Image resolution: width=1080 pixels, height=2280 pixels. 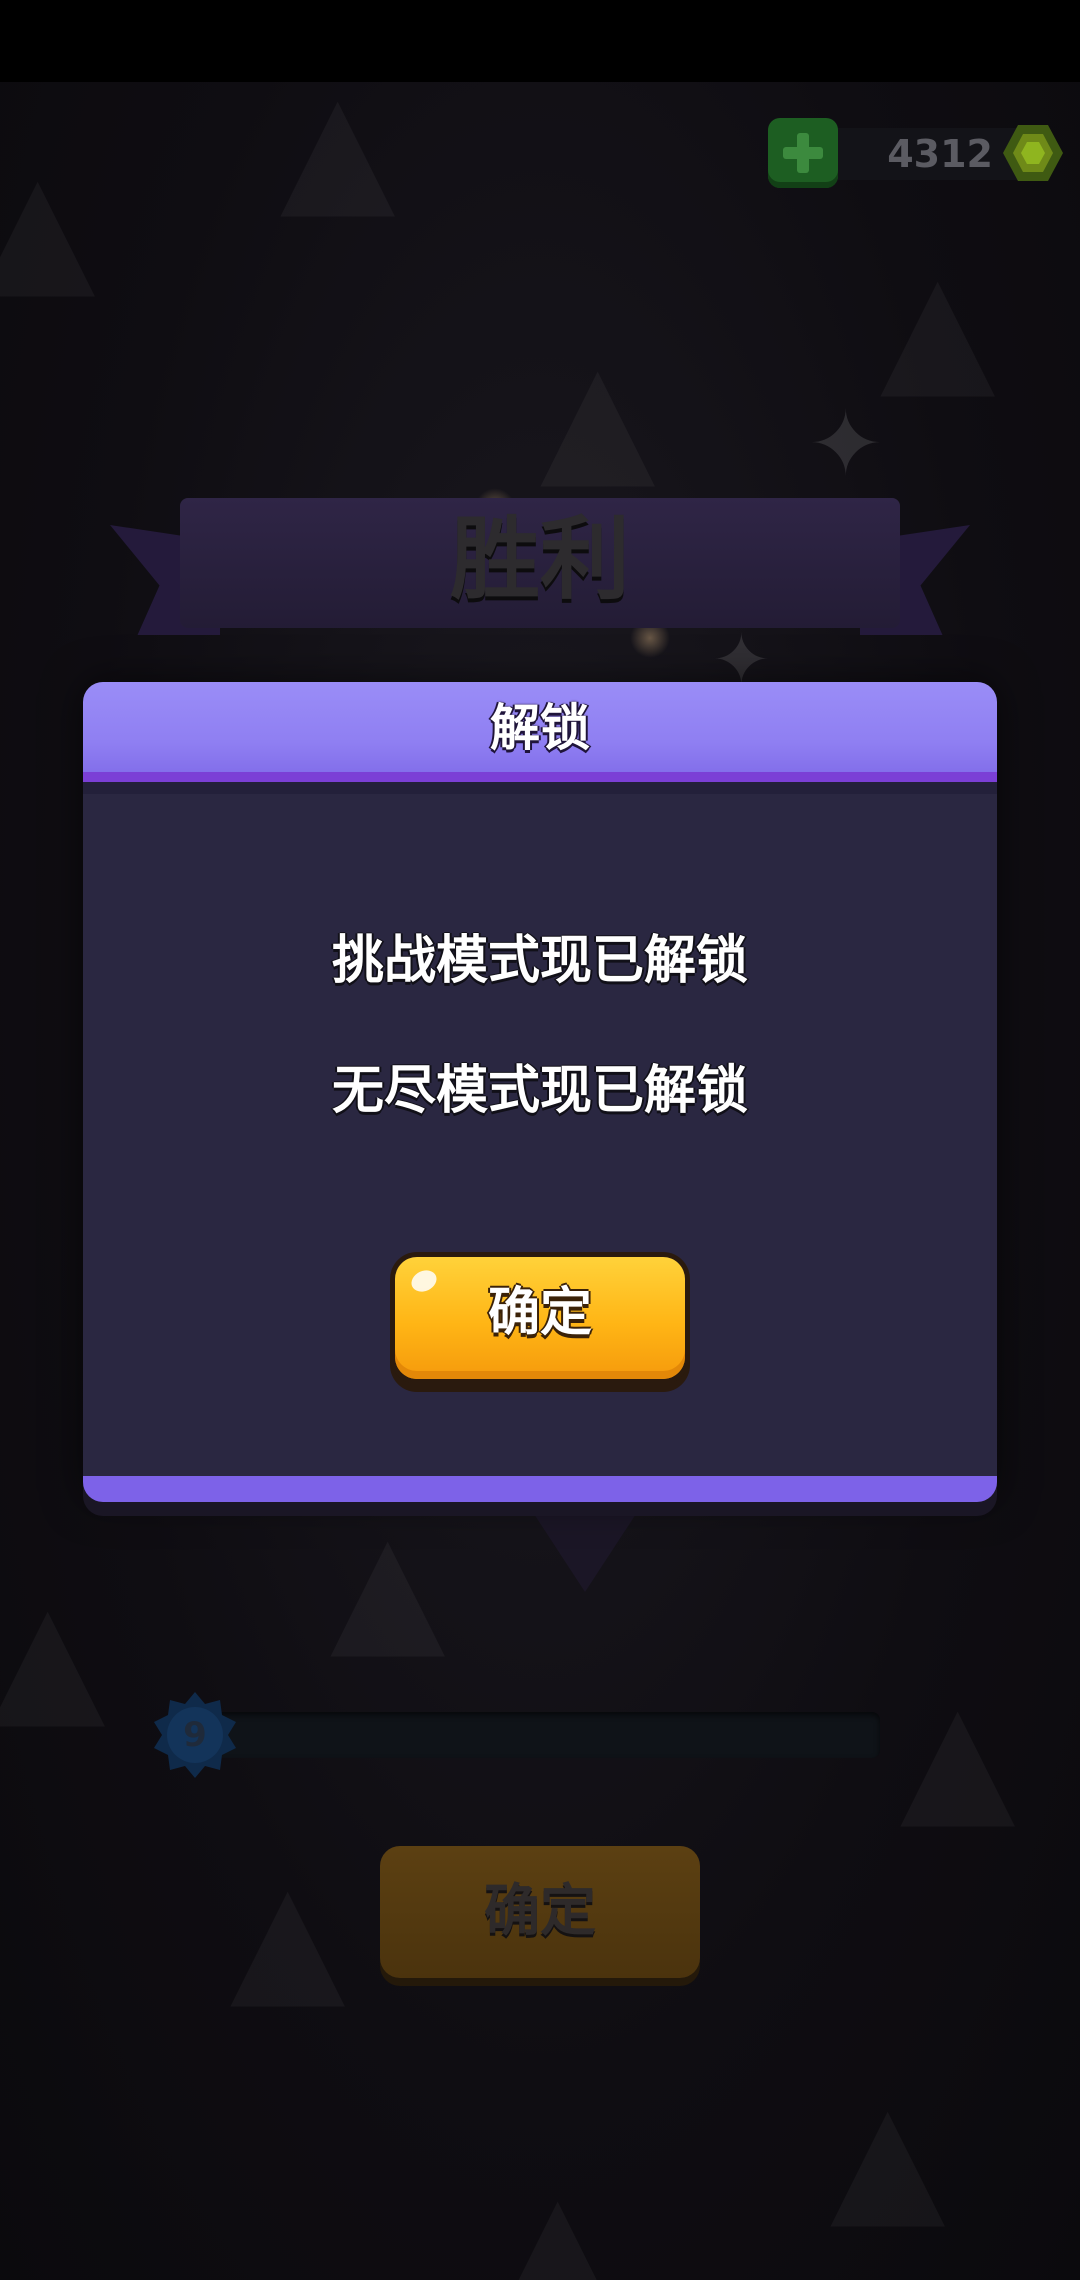 I want to click on currency-counter: 4312, so click(x=918, y=153).